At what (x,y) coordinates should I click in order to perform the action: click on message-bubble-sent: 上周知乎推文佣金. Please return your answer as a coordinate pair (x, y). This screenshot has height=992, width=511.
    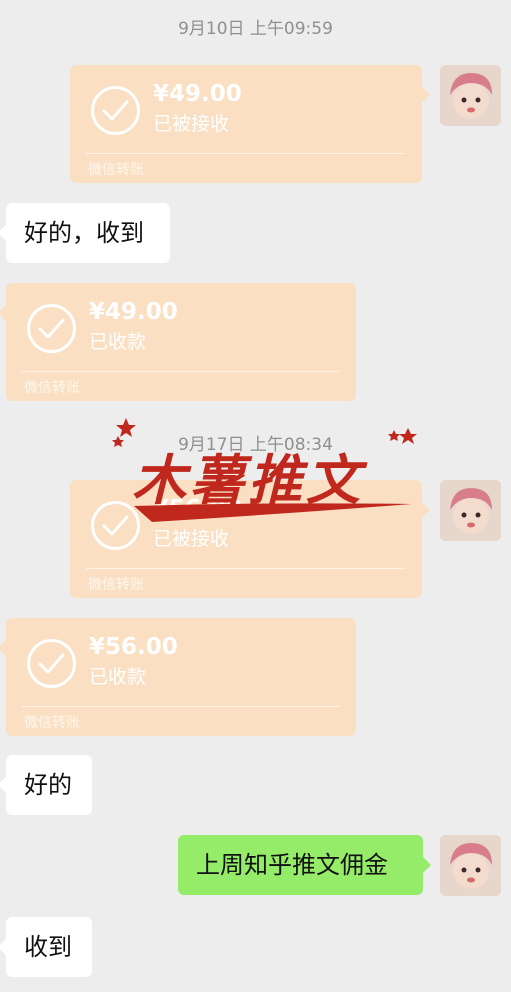
    Looking at the image, I should click on (304, 865).